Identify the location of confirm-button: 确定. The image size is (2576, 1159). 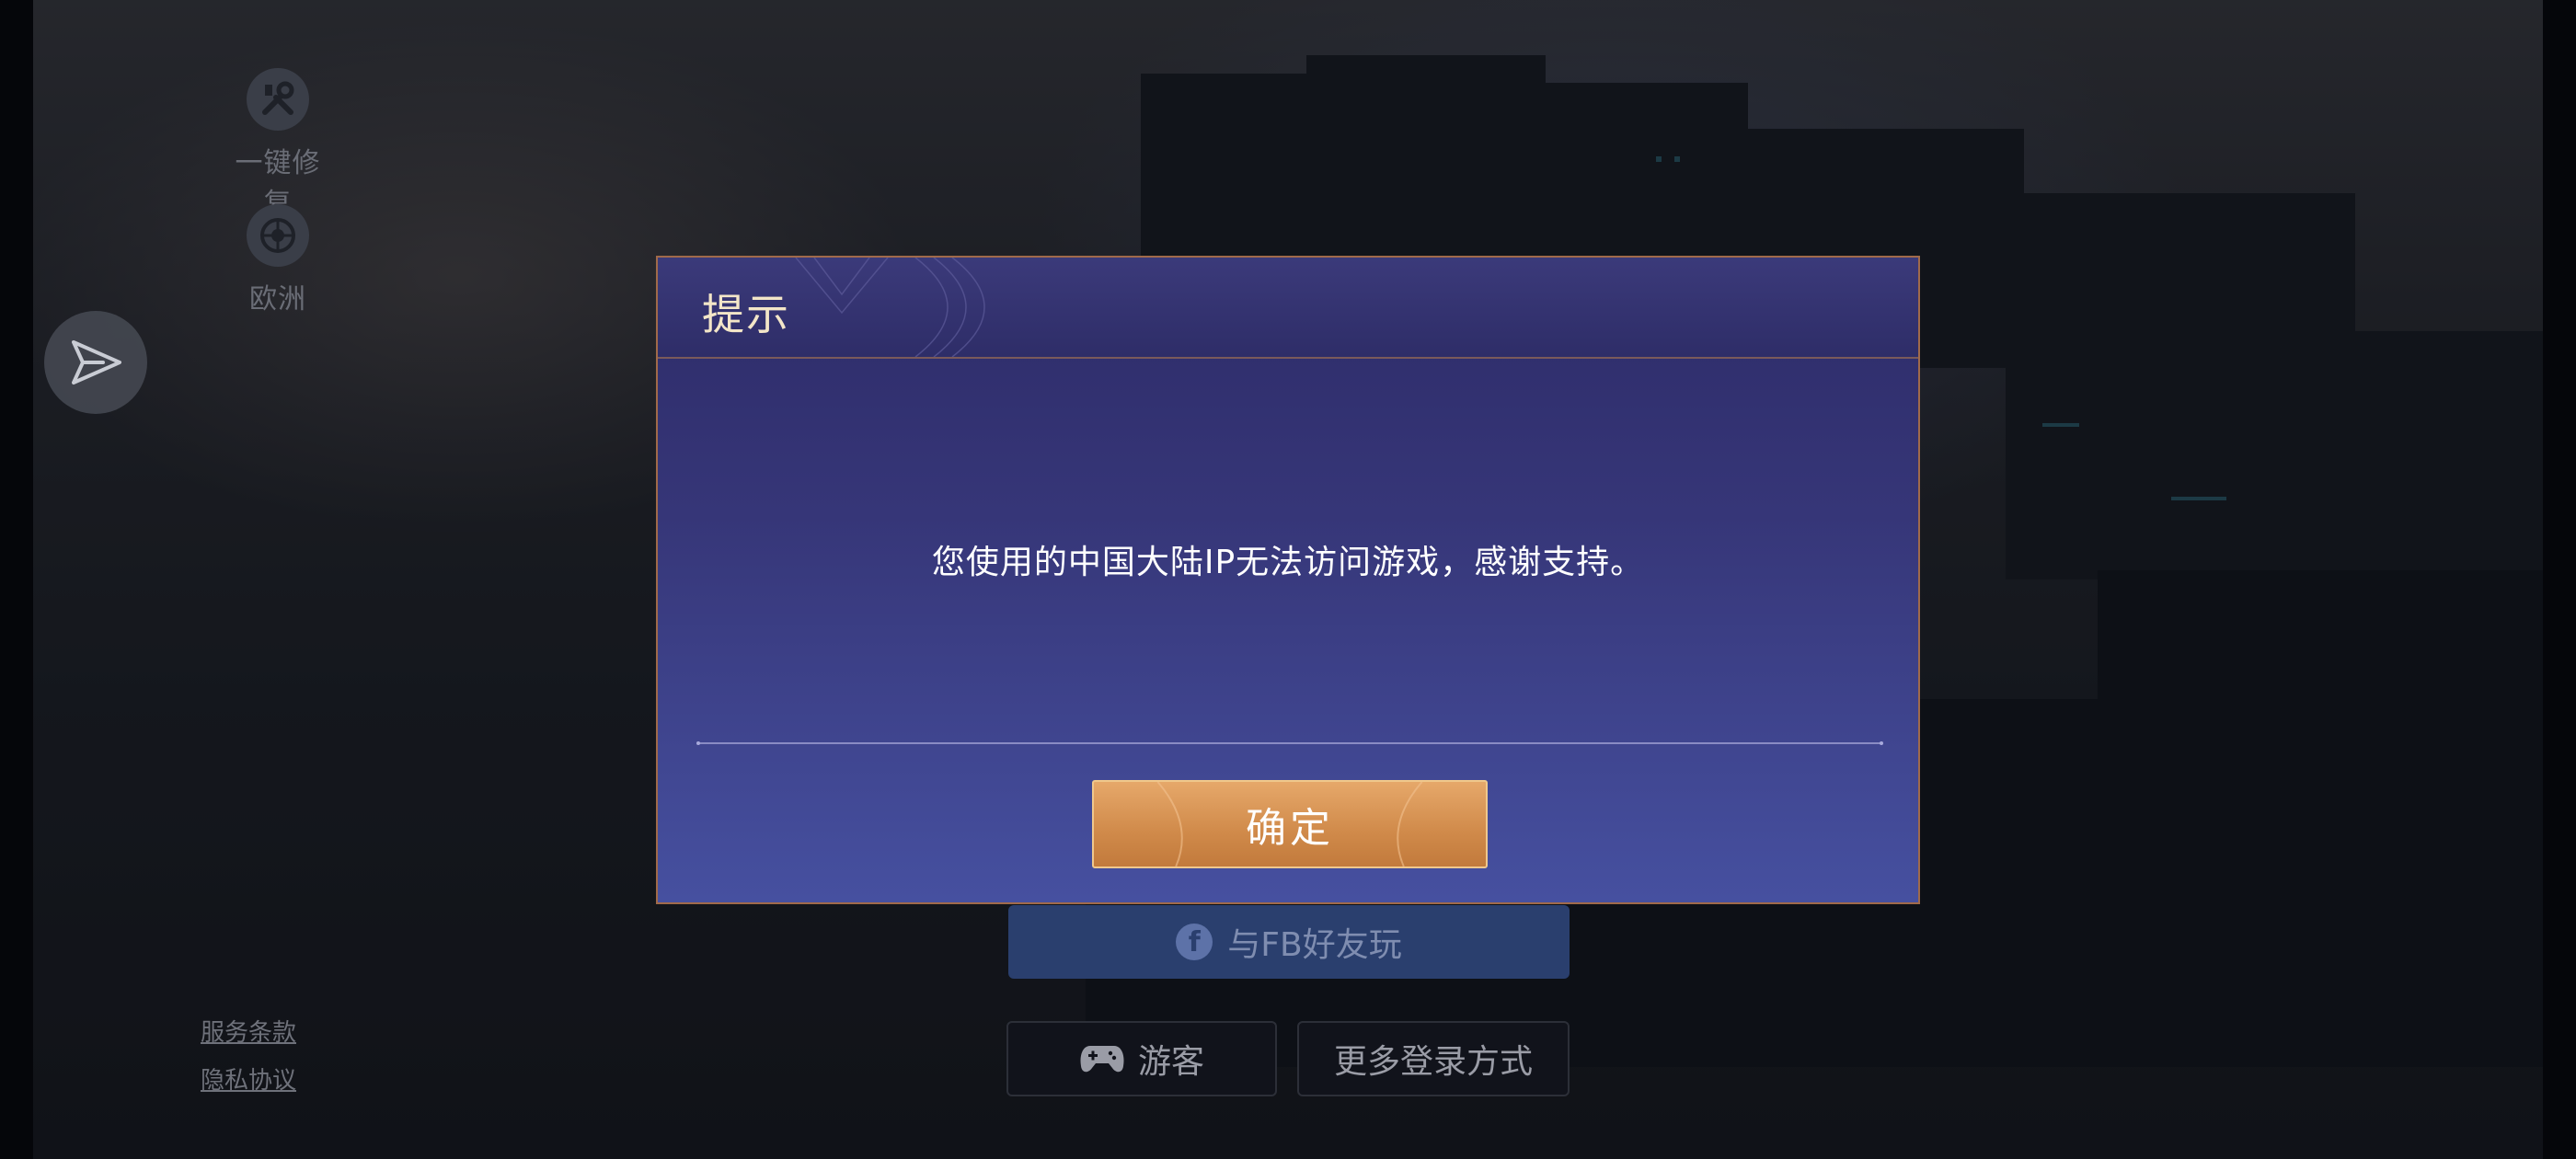
(1290, 824).